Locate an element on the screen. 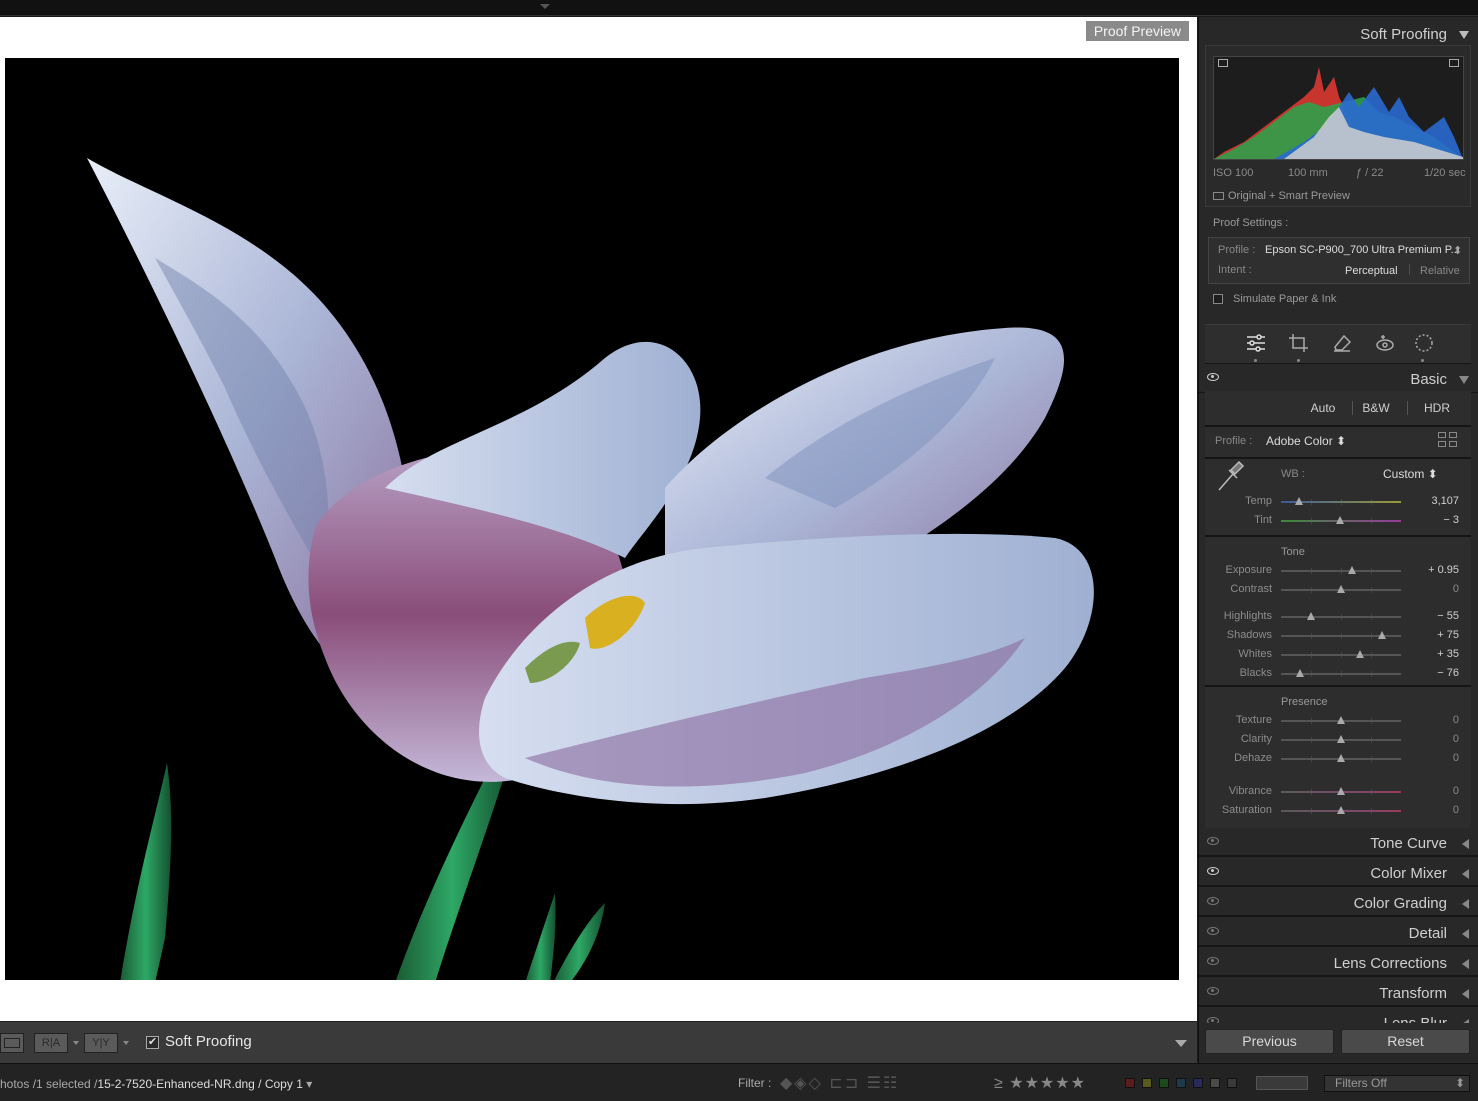 This screenshot has height=1101, width=1478. slider-contrast: Contrast 0 is located at coordinates (1338, 590).